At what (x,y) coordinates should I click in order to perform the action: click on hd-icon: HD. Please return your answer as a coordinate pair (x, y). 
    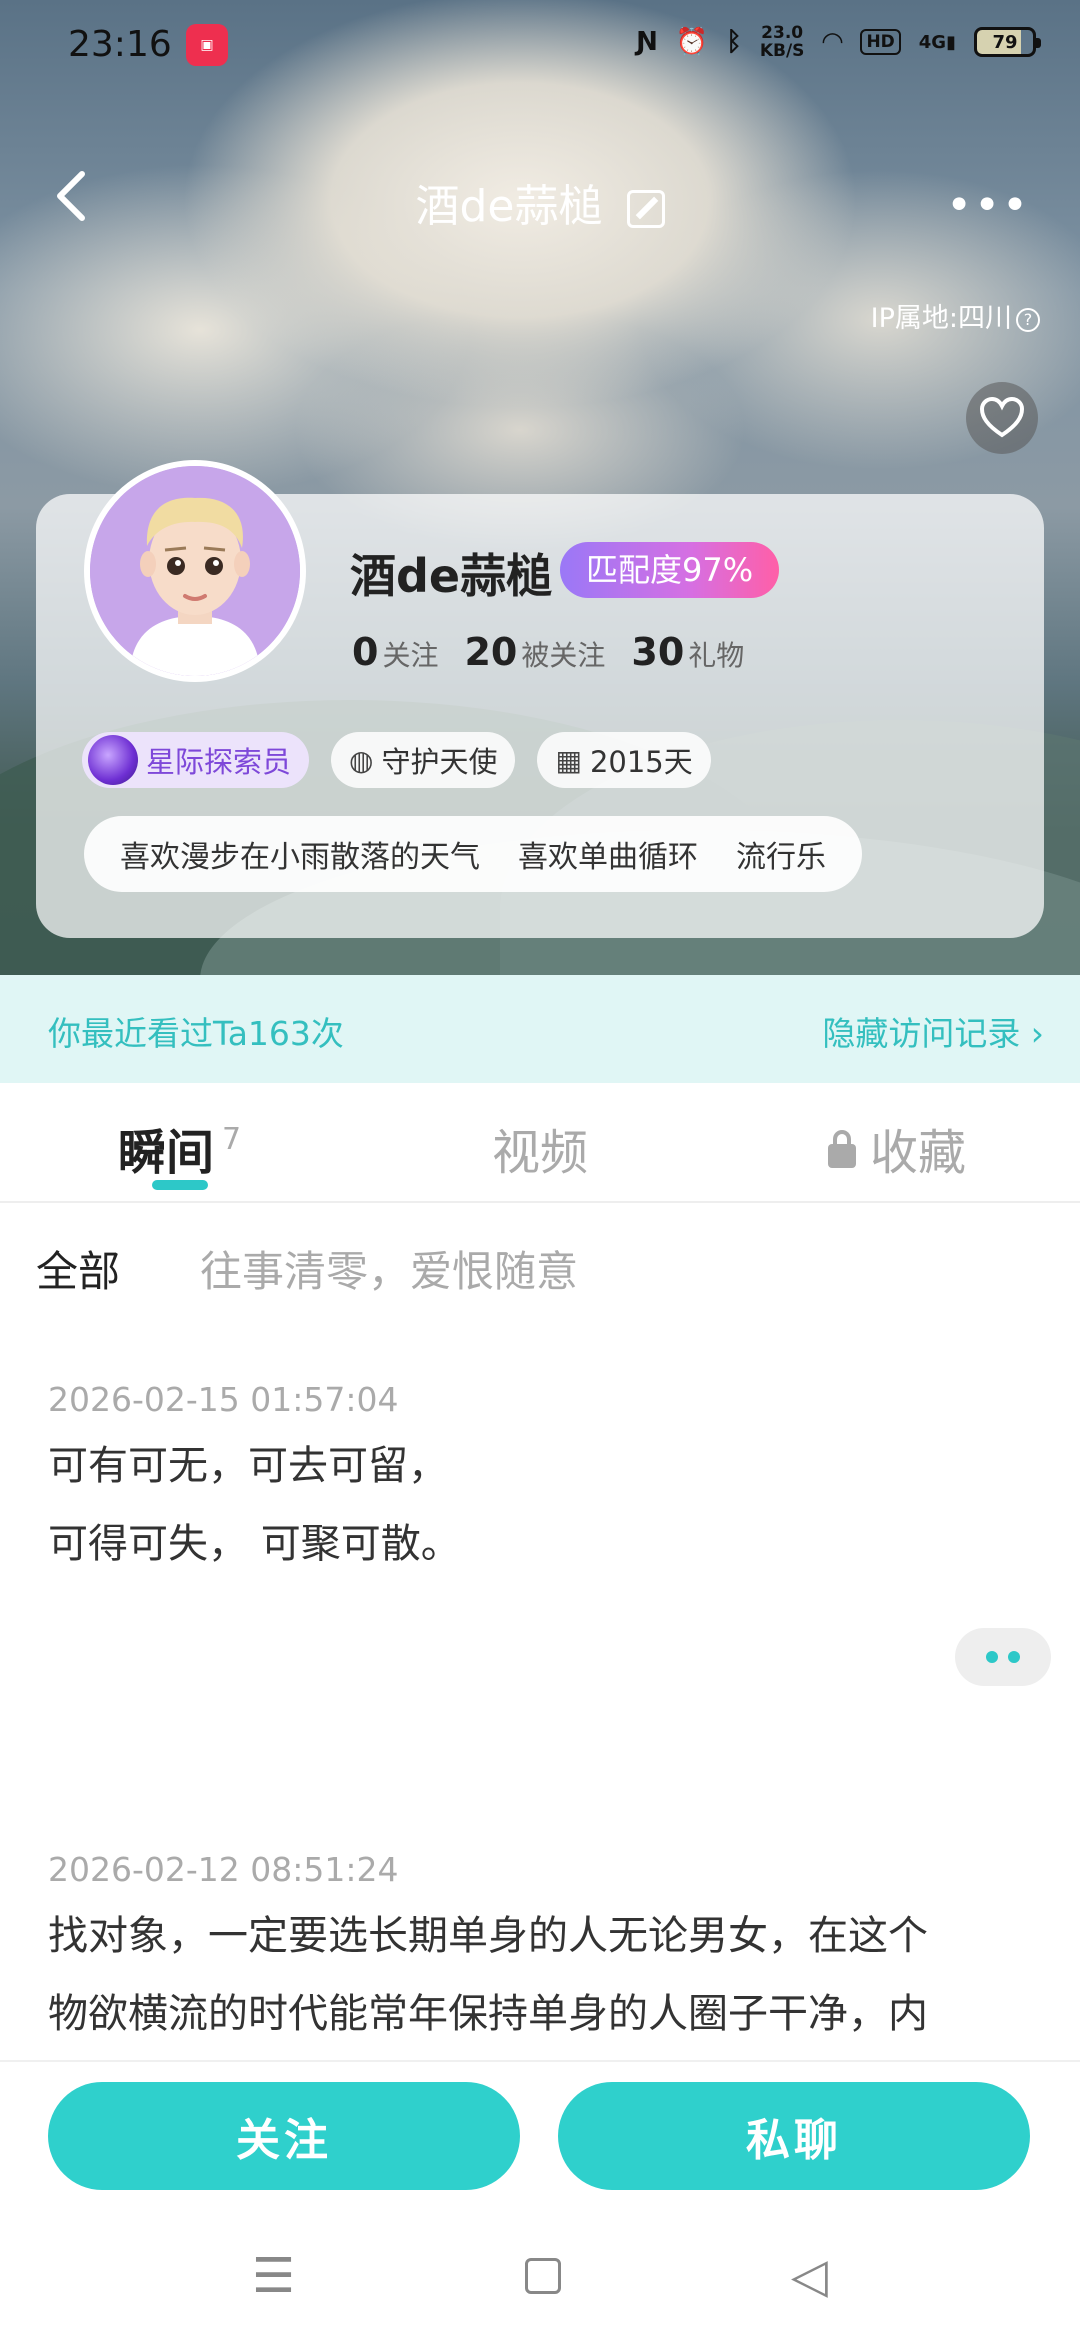
    Looking at the image, I should click on (880, 42).